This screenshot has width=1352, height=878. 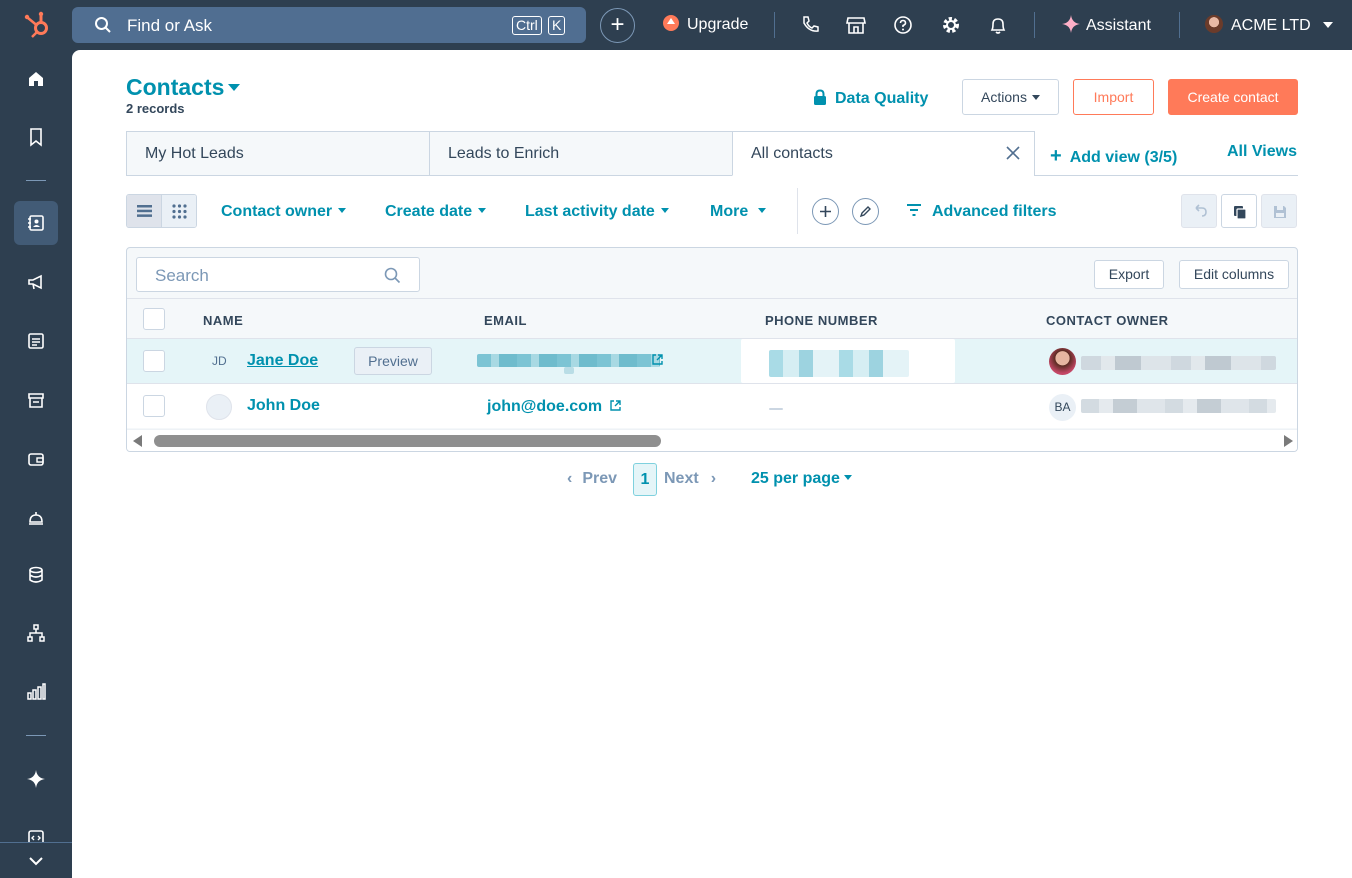 I want to click on save-view-button, so click(x=1279, y=211).